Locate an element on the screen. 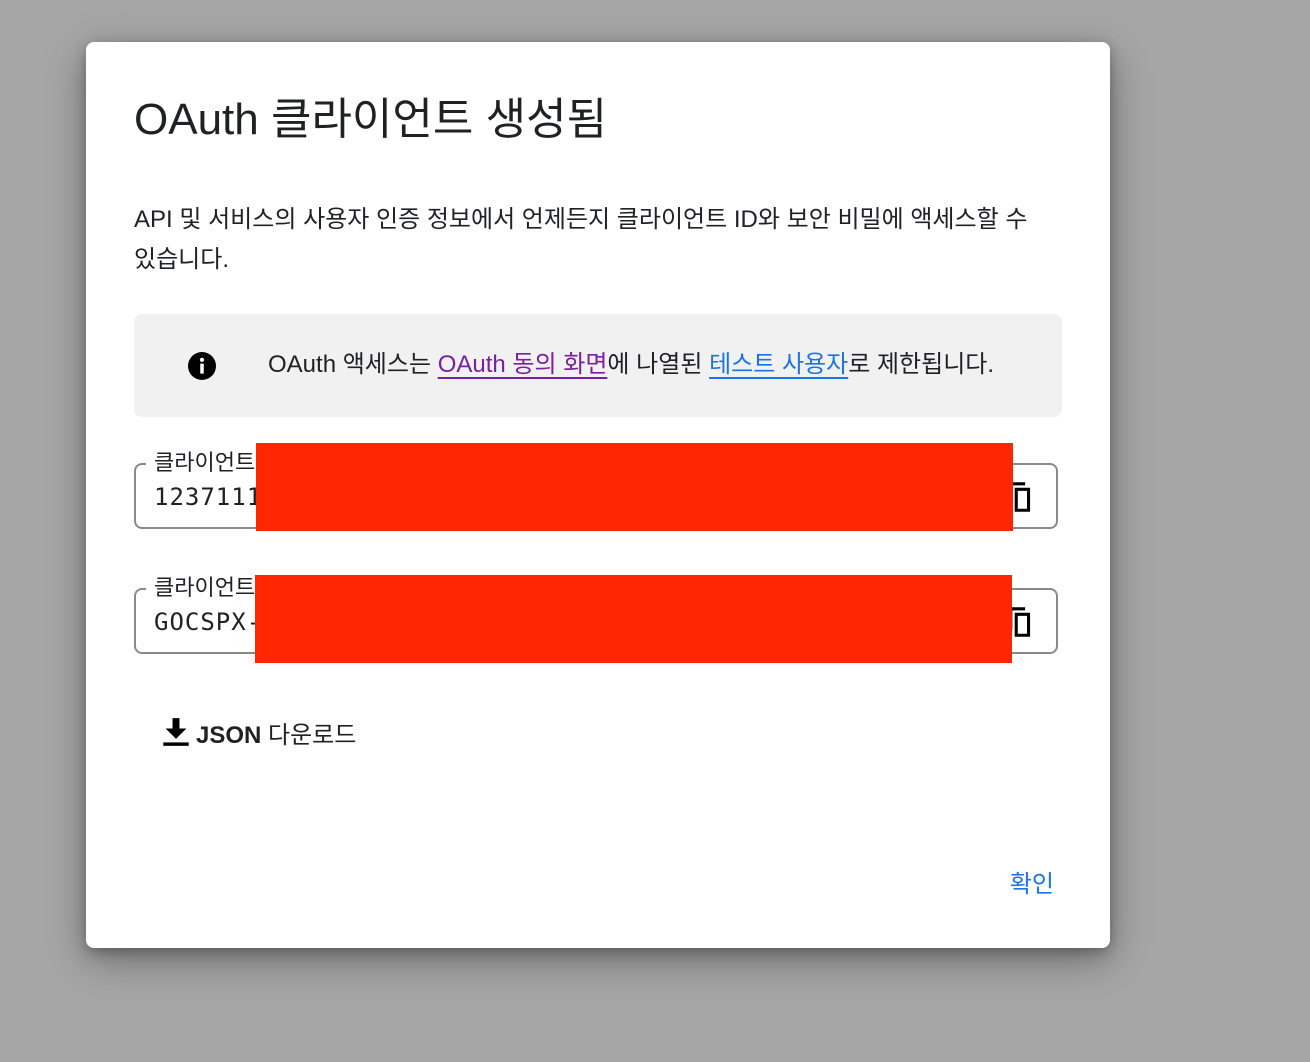 This screenshot has width=1310, height=1062. client-secret-value: GOCSPX- is located at coordinates (208, 622).